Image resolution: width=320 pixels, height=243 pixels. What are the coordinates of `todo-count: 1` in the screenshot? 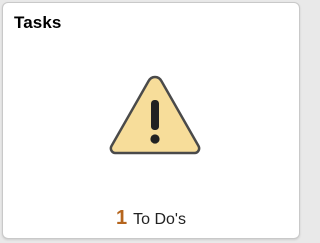 It's located at (122, 218).